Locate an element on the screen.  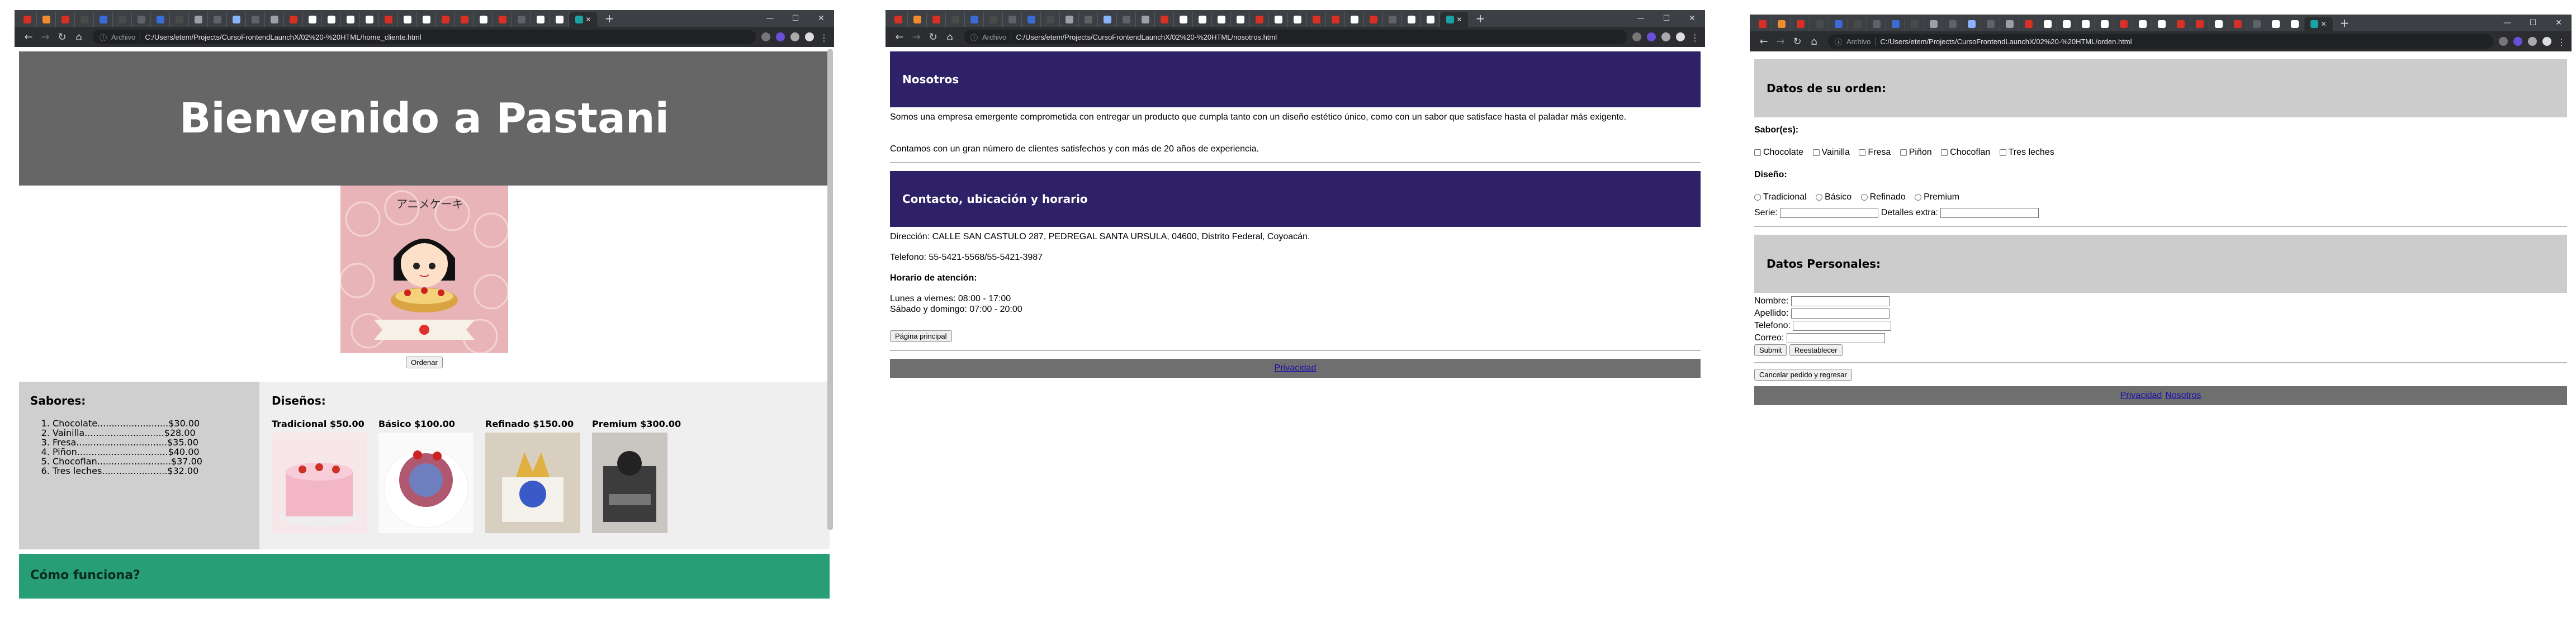
back-button: ← is located at coordinates (29, 37).